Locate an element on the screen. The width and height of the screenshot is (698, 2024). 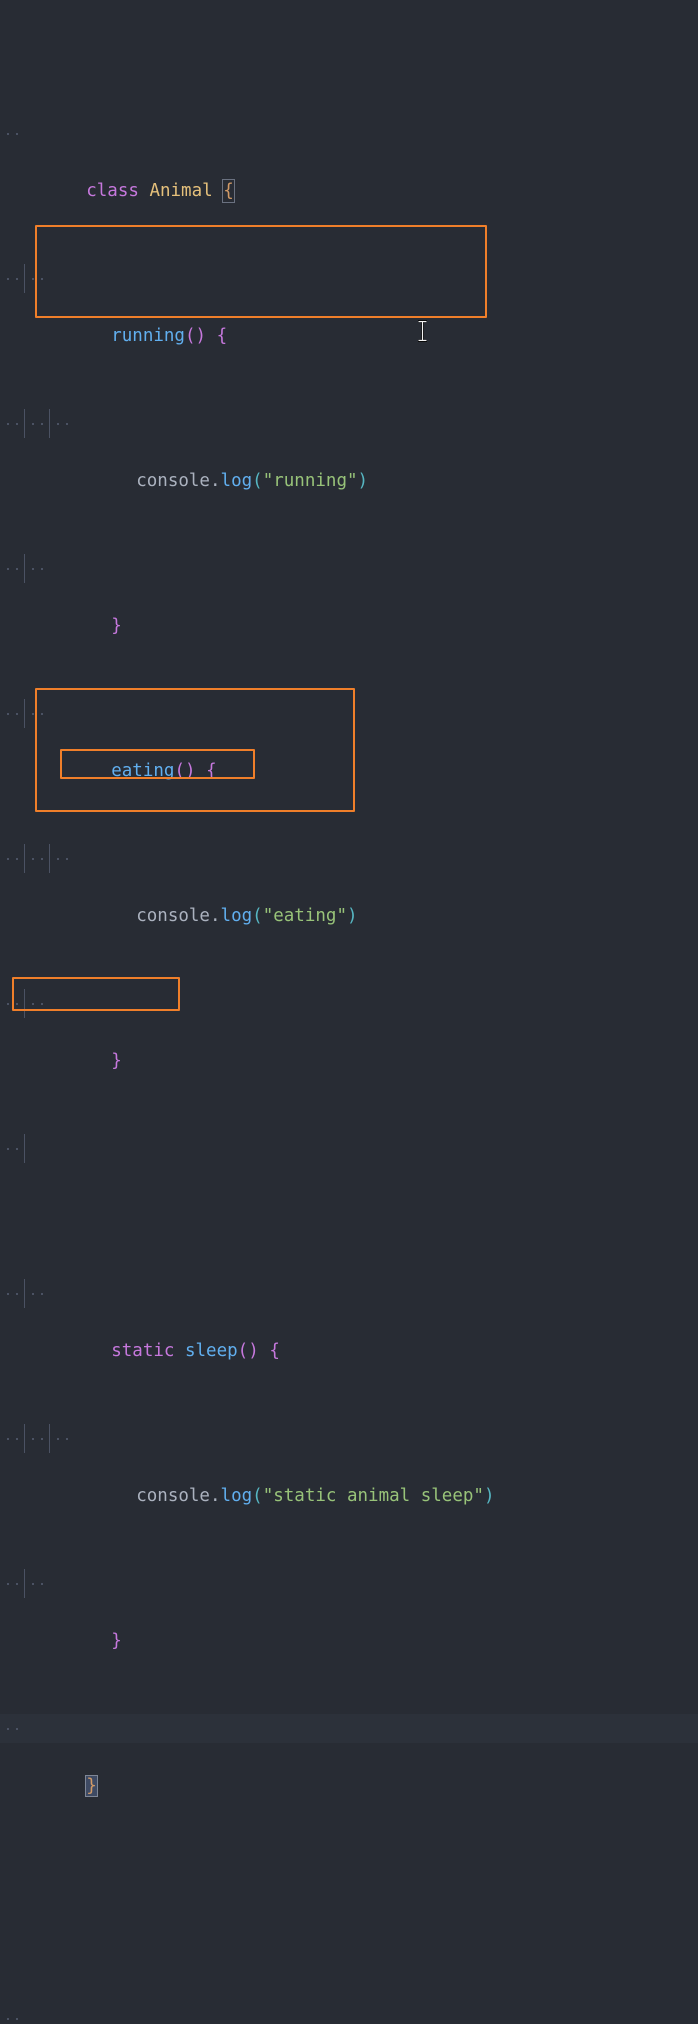
code-line: console.log("running") is located at coordinates (349, 450).